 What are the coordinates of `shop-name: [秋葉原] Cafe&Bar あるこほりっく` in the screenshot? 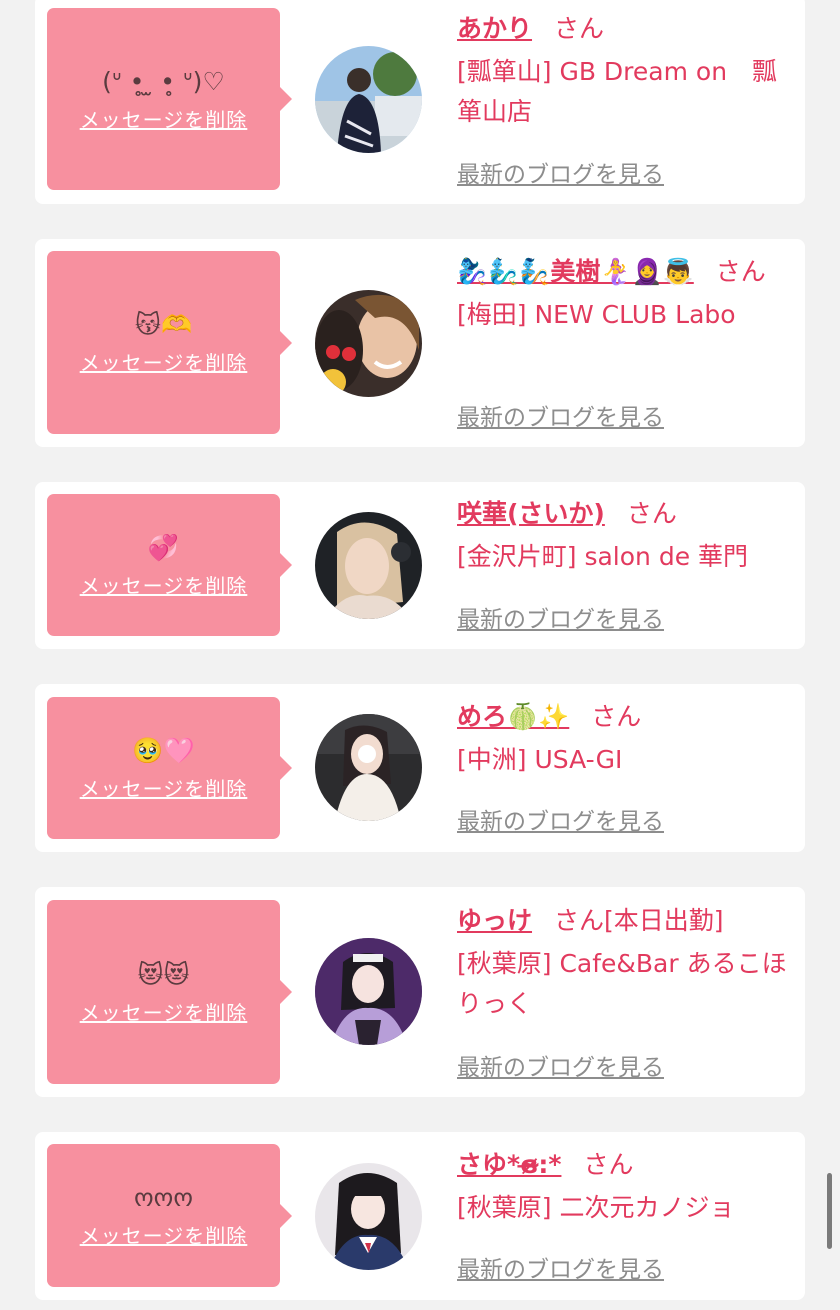 It's located at (622, 983).